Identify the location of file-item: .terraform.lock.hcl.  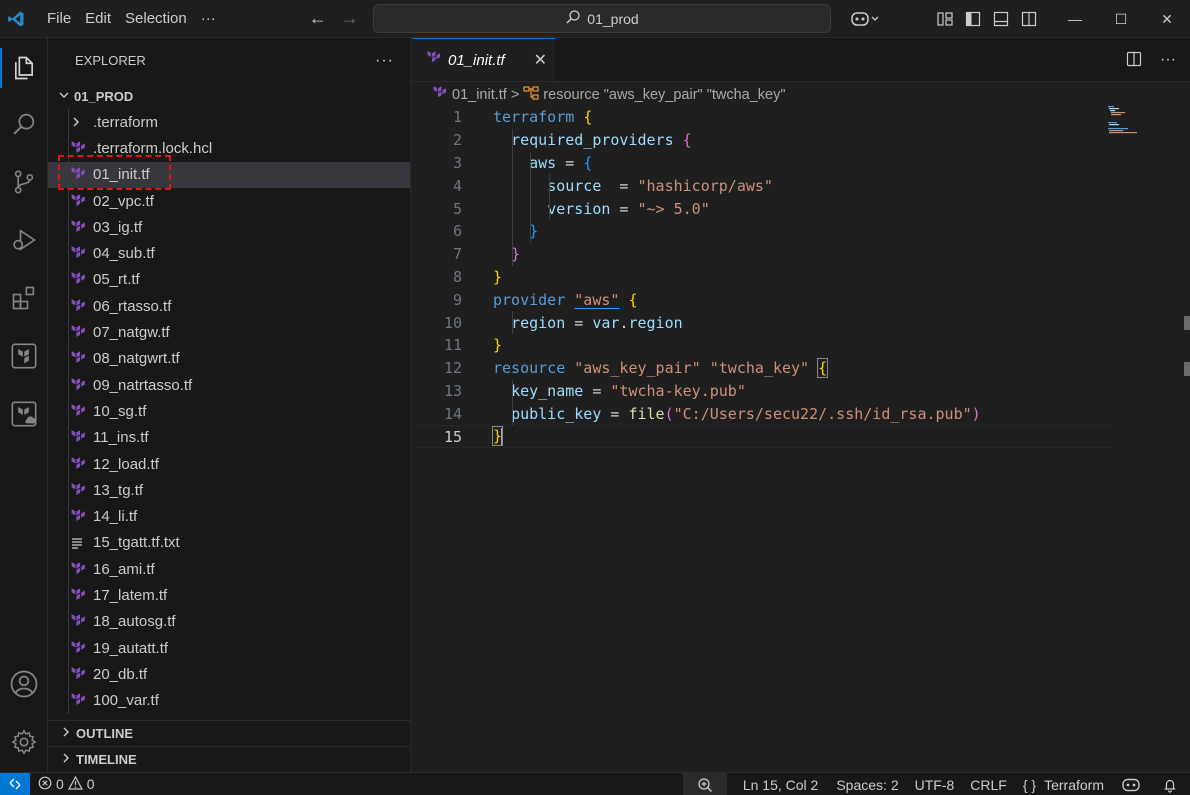
(229, 148).